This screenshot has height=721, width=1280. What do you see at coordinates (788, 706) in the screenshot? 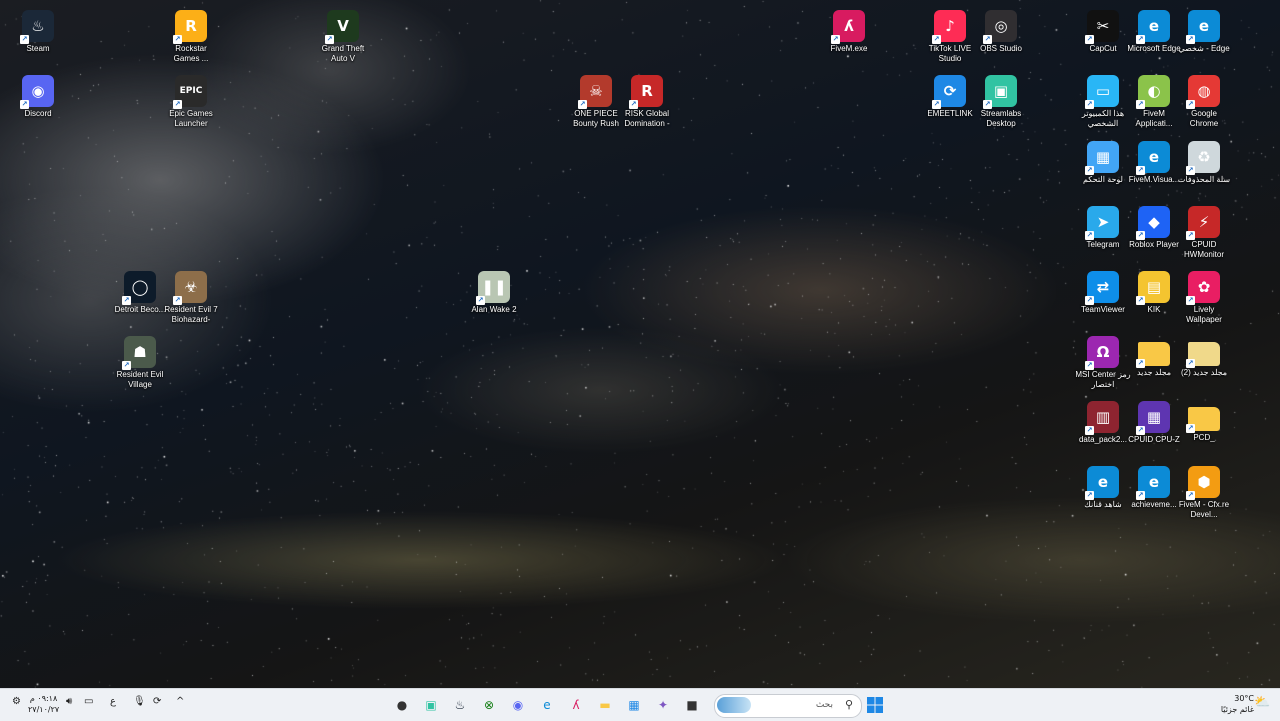
I see `taskbar-search: بحث ⚲` at bounding box center [788, 706].